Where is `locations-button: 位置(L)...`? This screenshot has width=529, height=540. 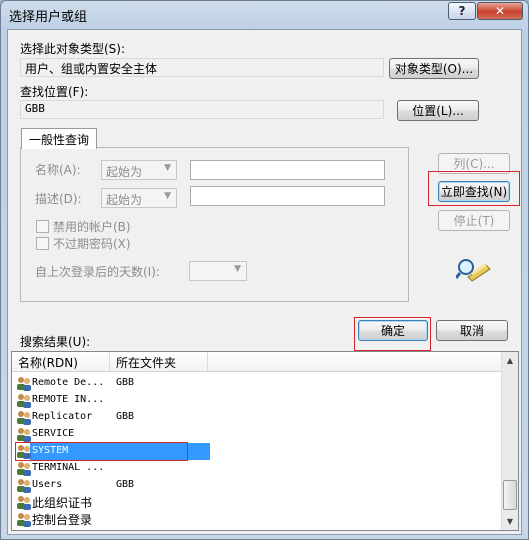 locations-button: 位置(L)... is located at coordinates (438, 110).